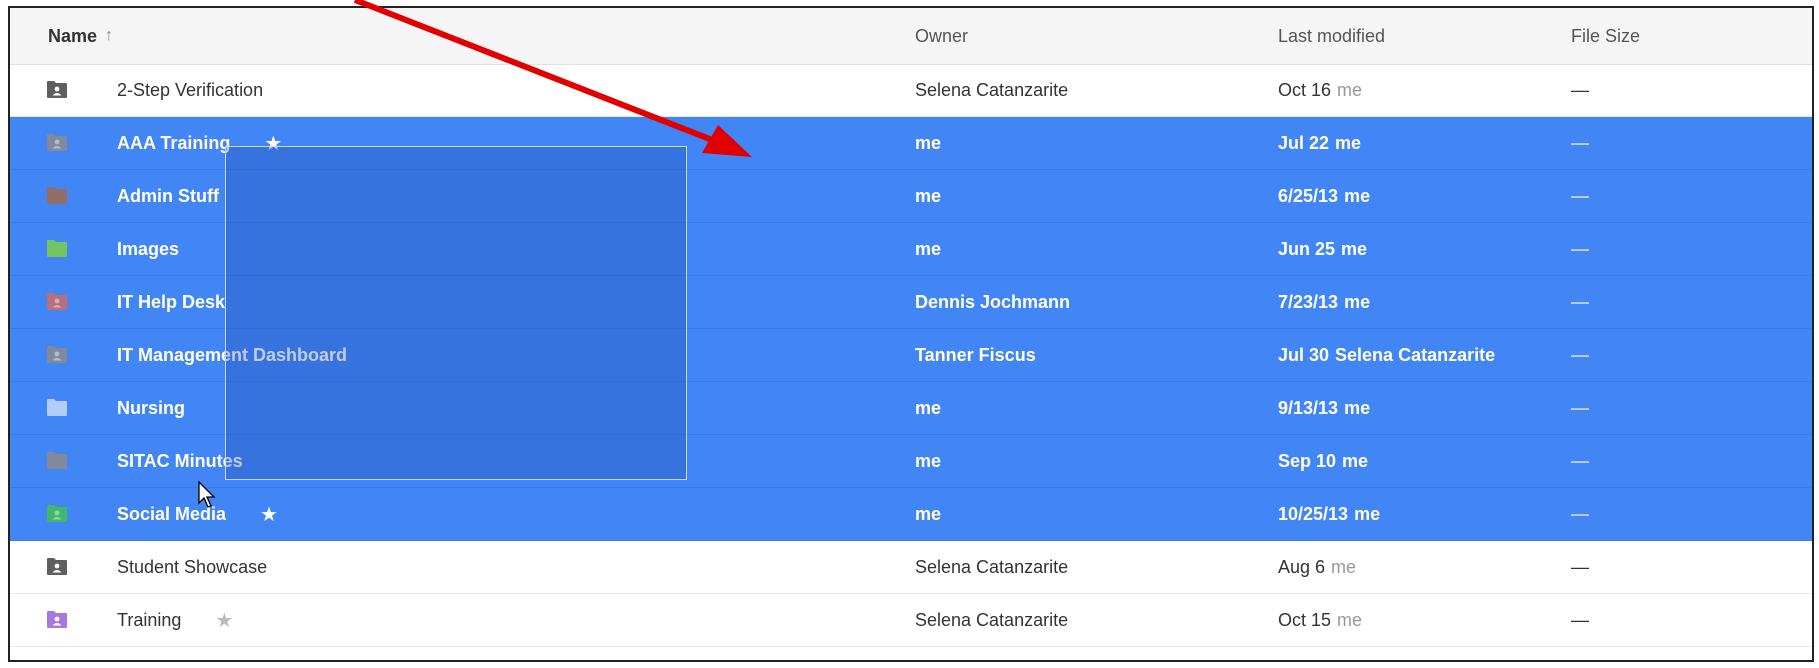 This screenshot has width=1819, height=668. I want to click on row-name-cell: Student Showcase, so click(192, 567).